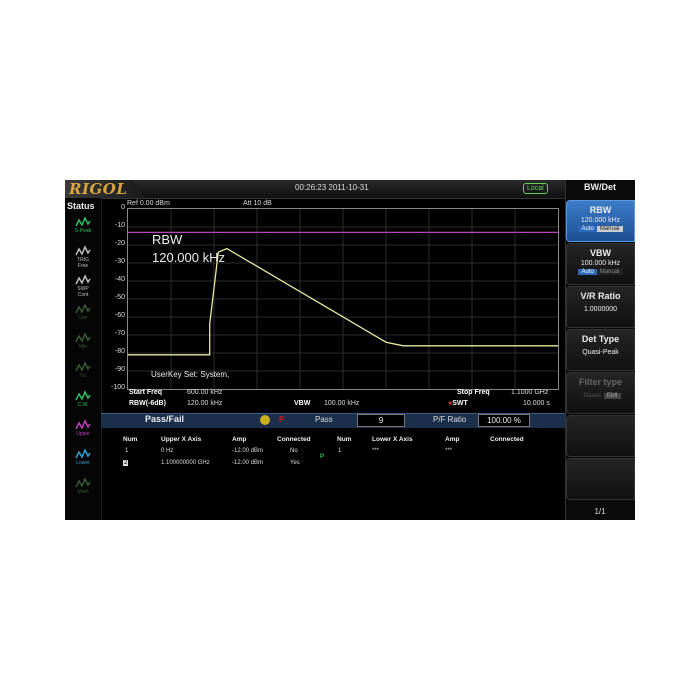  I want to click on lower-limit-icon: Lower, so click(83, 462).